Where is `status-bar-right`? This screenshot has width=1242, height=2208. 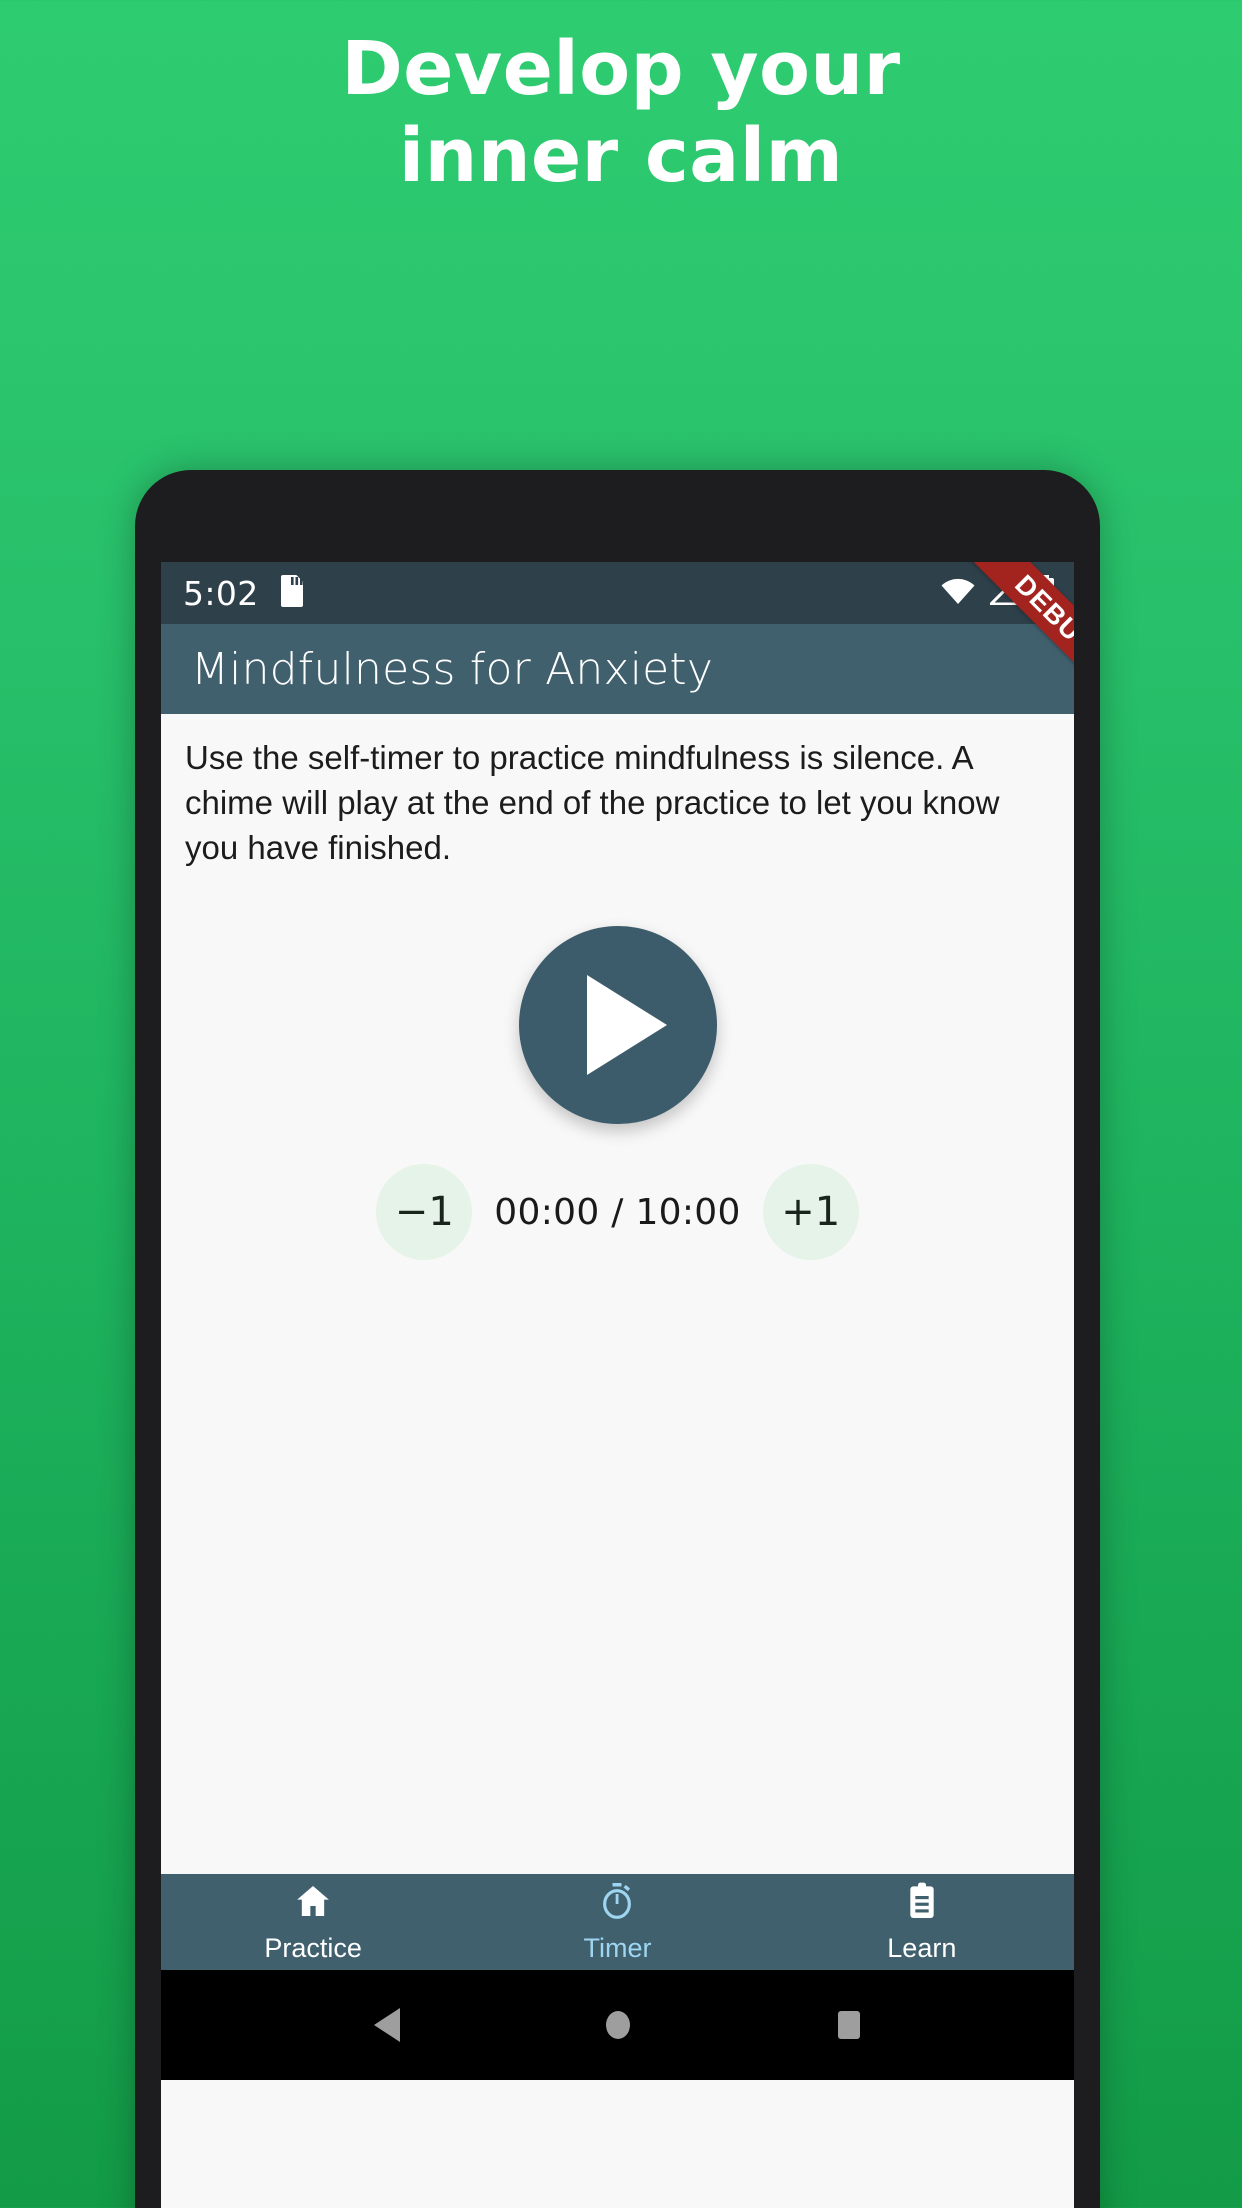
status-bar-right is located at coordinates (998, 592).